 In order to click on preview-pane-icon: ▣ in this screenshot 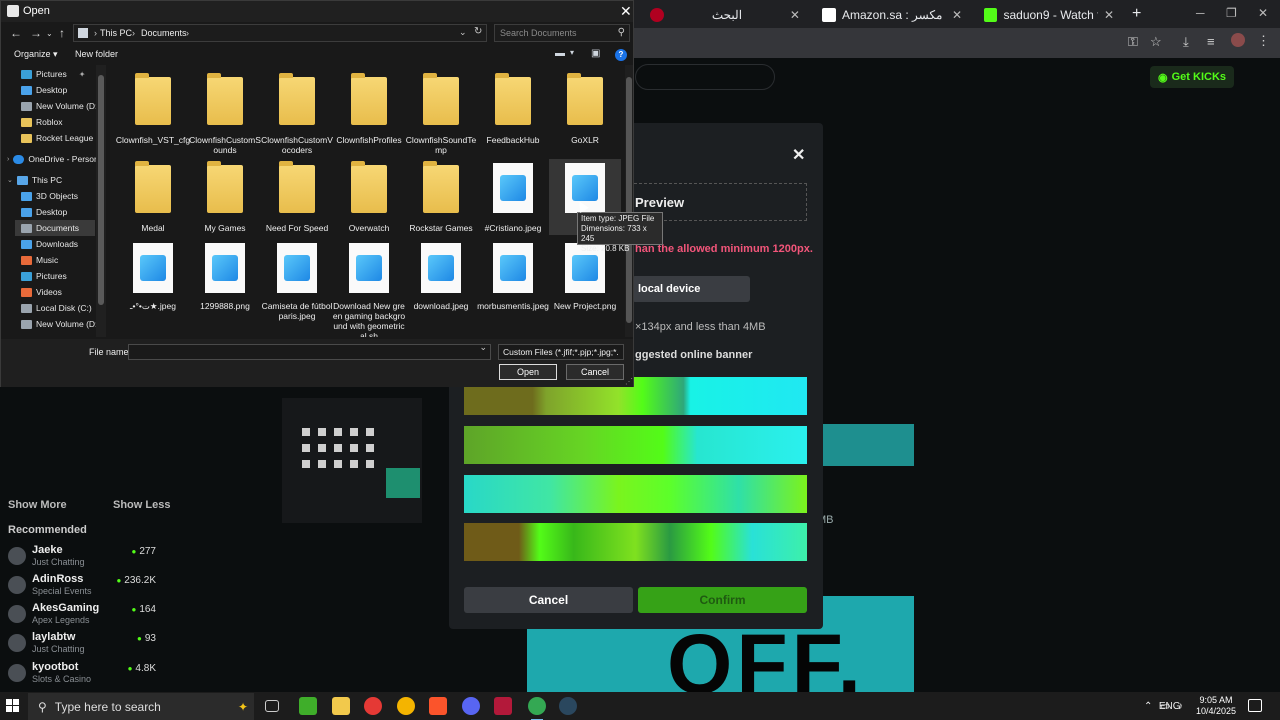, I will do `click(595, 53)`.